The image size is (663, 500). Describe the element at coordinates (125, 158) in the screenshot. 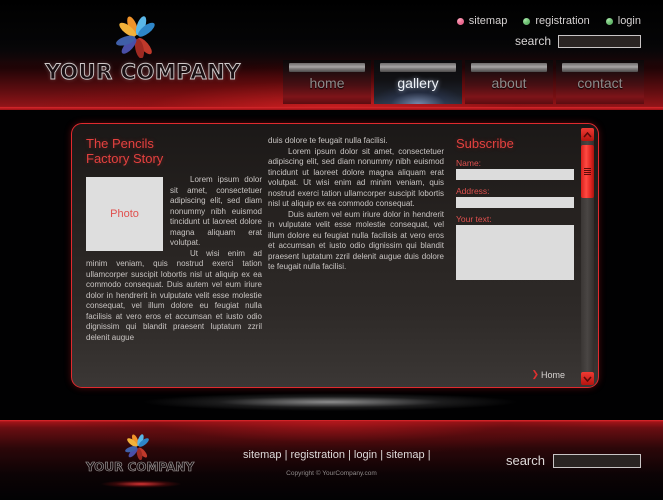

I see `story-title-line2: Factory Story` at that location.